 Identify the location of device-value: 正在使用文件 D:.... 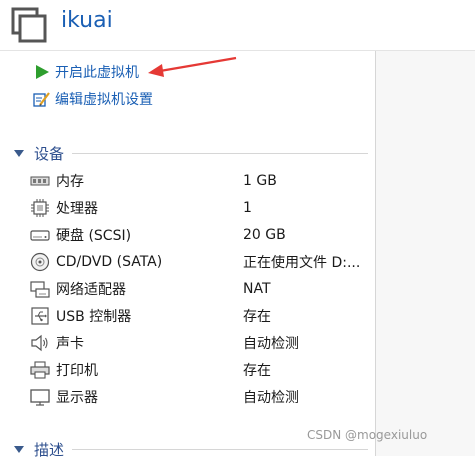
(302, 263).